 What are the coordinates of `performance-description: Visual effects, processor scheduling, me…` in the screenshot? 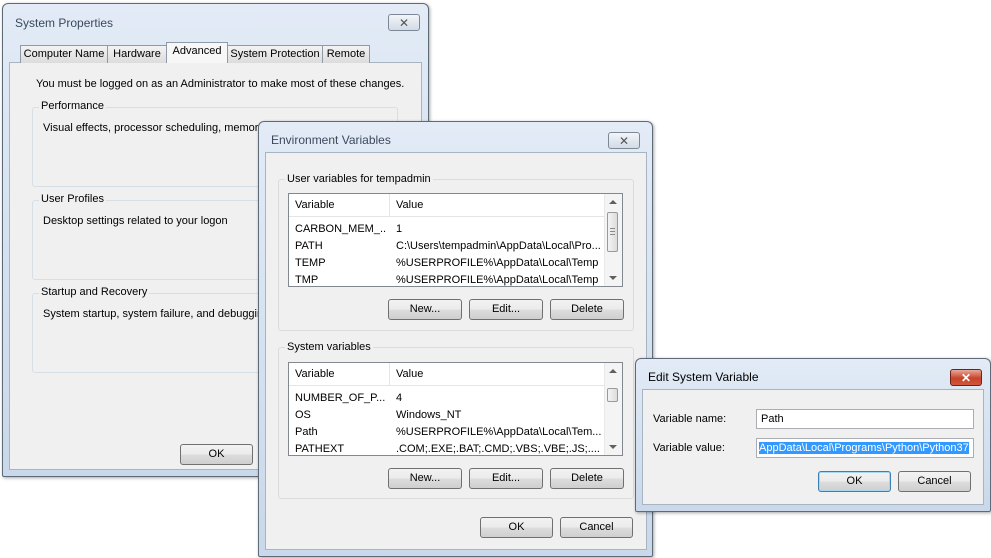 It's located at (158, 128).